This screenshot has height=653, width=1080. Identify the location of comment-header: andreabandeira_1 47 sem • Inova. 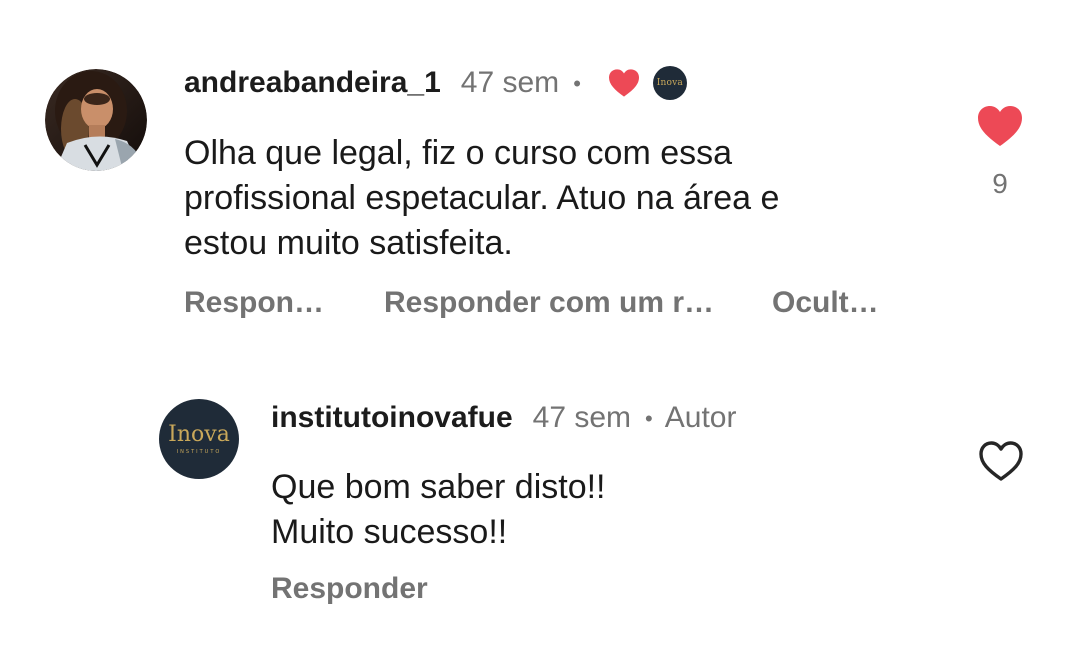
(435, 83).